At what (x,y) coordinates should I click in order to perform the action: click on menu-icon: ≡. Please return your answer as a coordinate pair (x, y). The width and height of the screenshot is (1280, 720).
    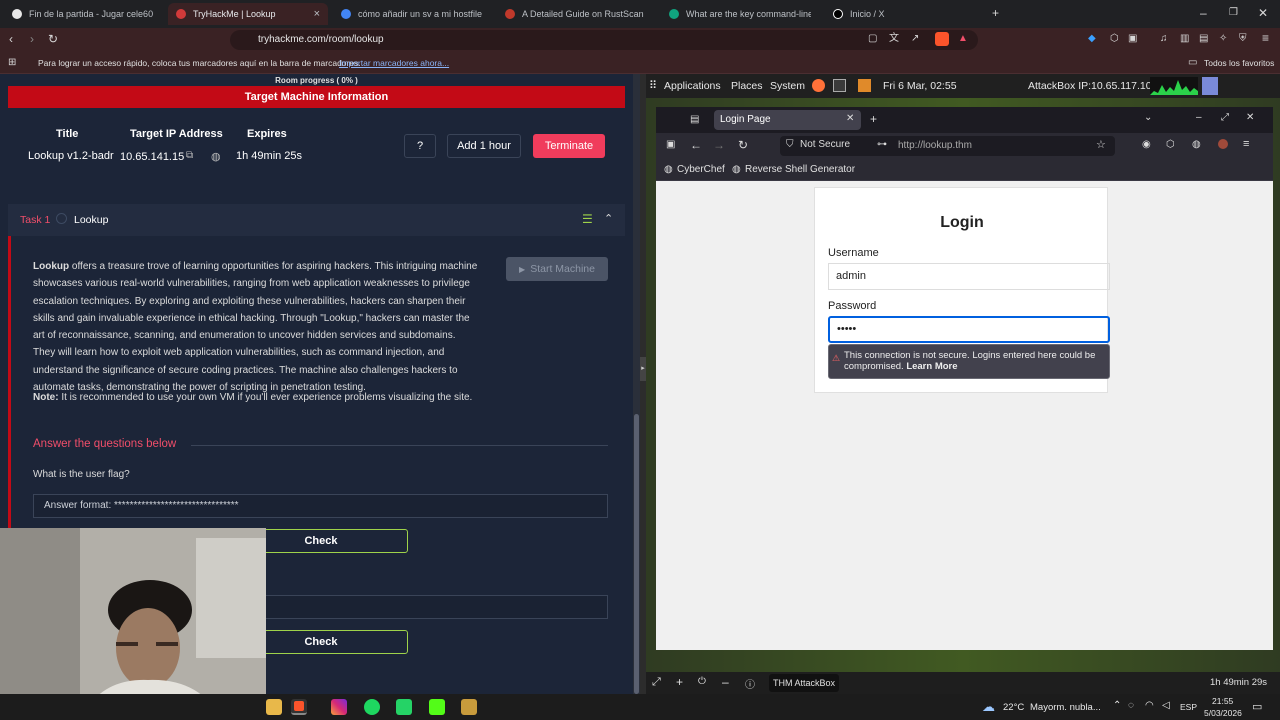
    Looking at the image, I should click on (1265, 38).